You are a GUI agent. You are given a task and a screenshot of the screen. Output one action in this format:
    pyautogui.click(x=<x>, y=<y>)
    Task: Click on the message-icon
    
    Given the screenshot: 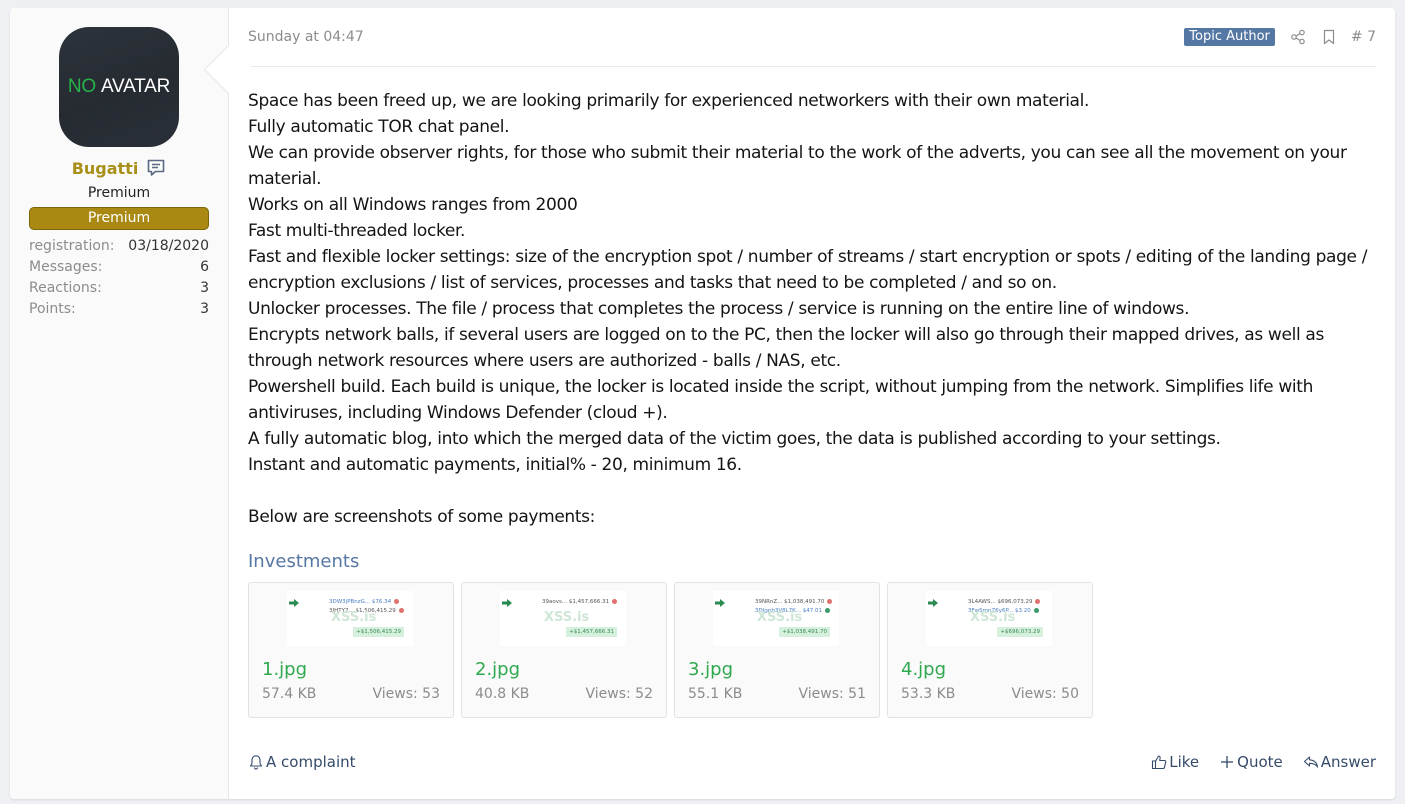 What is the action you would take?
    pyautogui.click(x=156, y=168)
    